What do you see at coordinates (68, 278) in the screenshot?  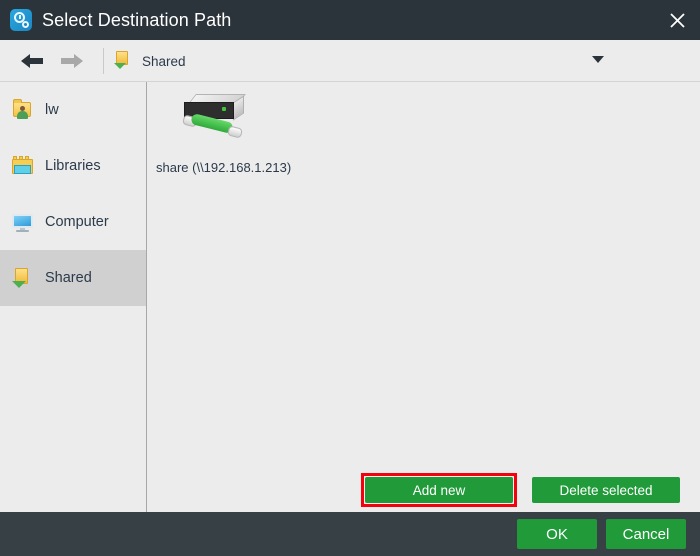 I see `sidebar-item-label: Shared` at bounding box center [68, 278].